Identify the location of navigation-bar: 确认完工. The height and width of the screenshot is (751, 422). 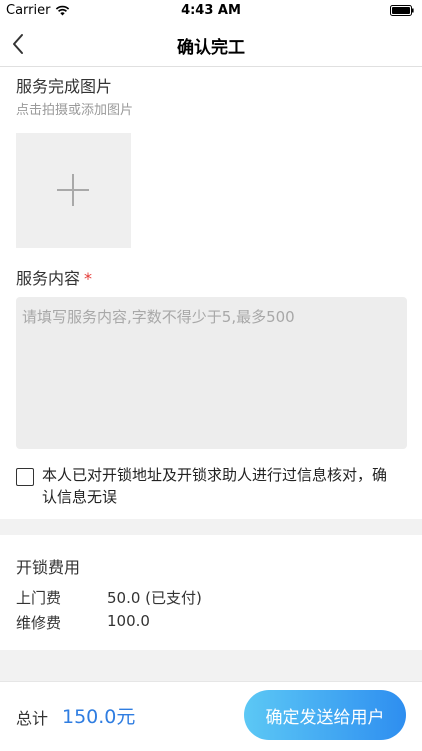
(211, 44).